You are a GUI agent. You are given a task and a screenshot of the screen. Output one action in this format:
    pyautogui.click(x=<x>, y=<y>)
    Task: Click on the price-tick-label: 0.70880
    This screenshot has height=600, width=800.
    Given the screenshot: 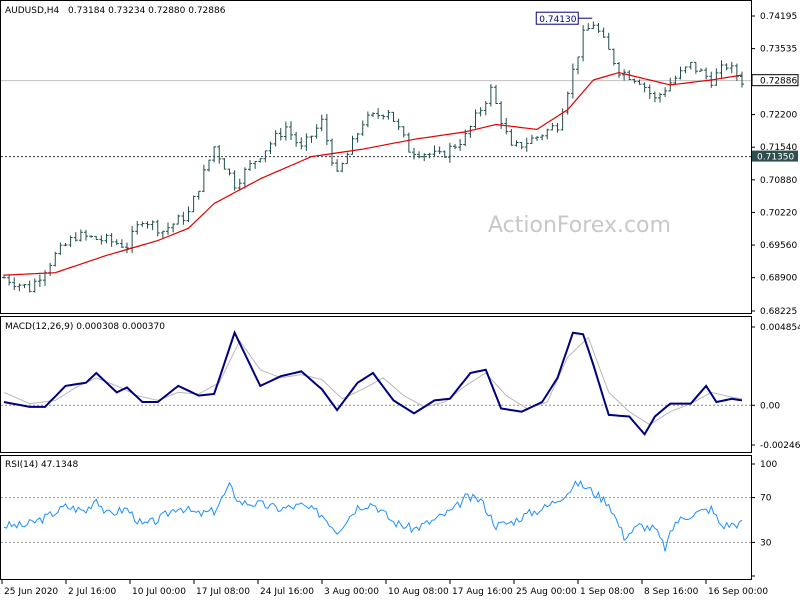 What is the action you would take?
    pyautogui.click(x=778, y=181)
    